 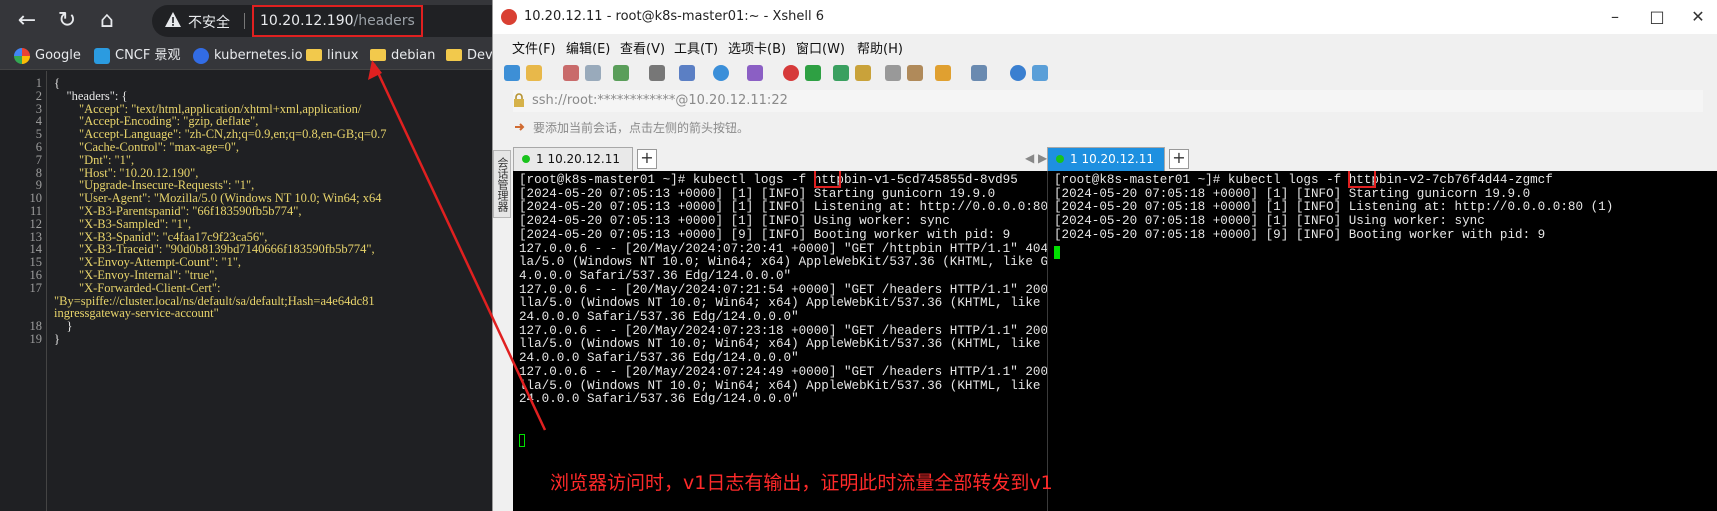 I want to click on menu-file: 文件(F), so click(x=534, y=47).